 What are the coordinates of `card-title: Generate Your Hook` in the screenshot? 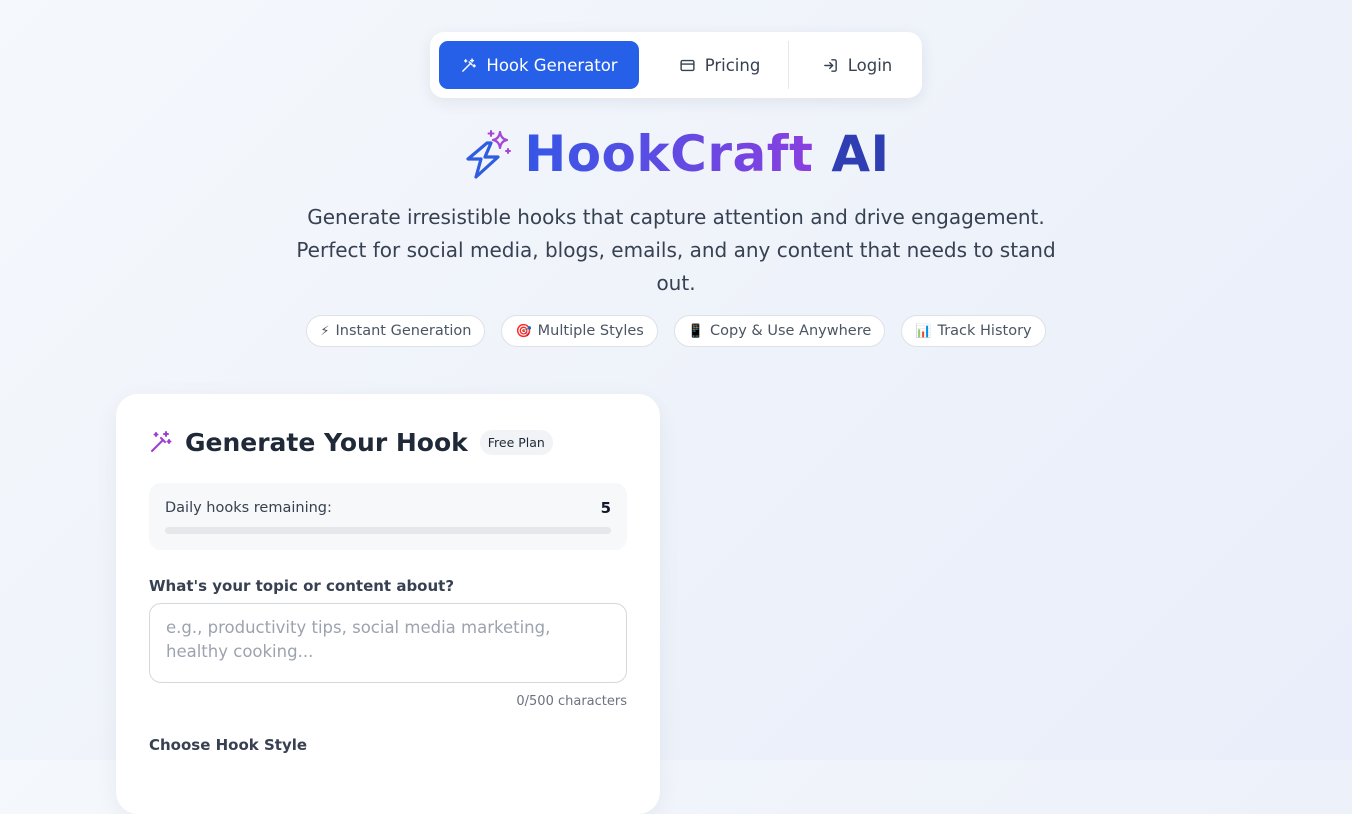 It's located at (326, 442).